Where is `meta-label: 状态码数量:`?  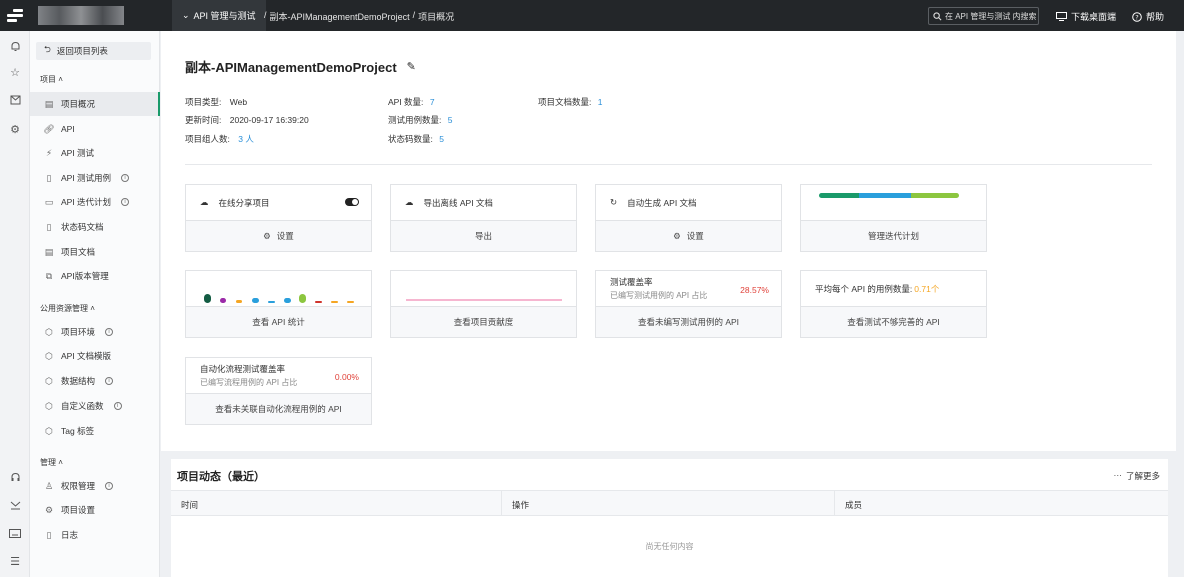
meta-label: 状态码数量: is located at coordinates (410, 139).